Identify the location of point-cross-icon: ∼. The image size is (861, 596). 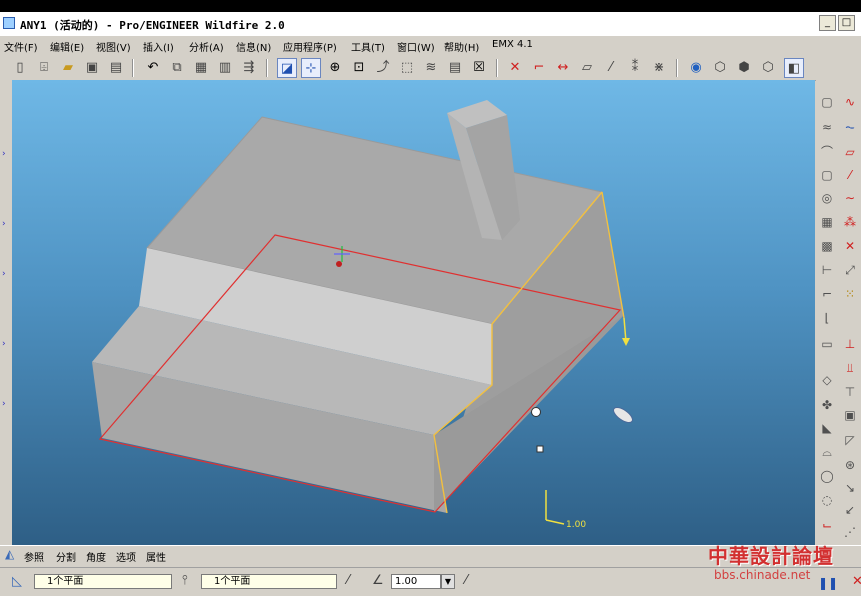
(850, 198).